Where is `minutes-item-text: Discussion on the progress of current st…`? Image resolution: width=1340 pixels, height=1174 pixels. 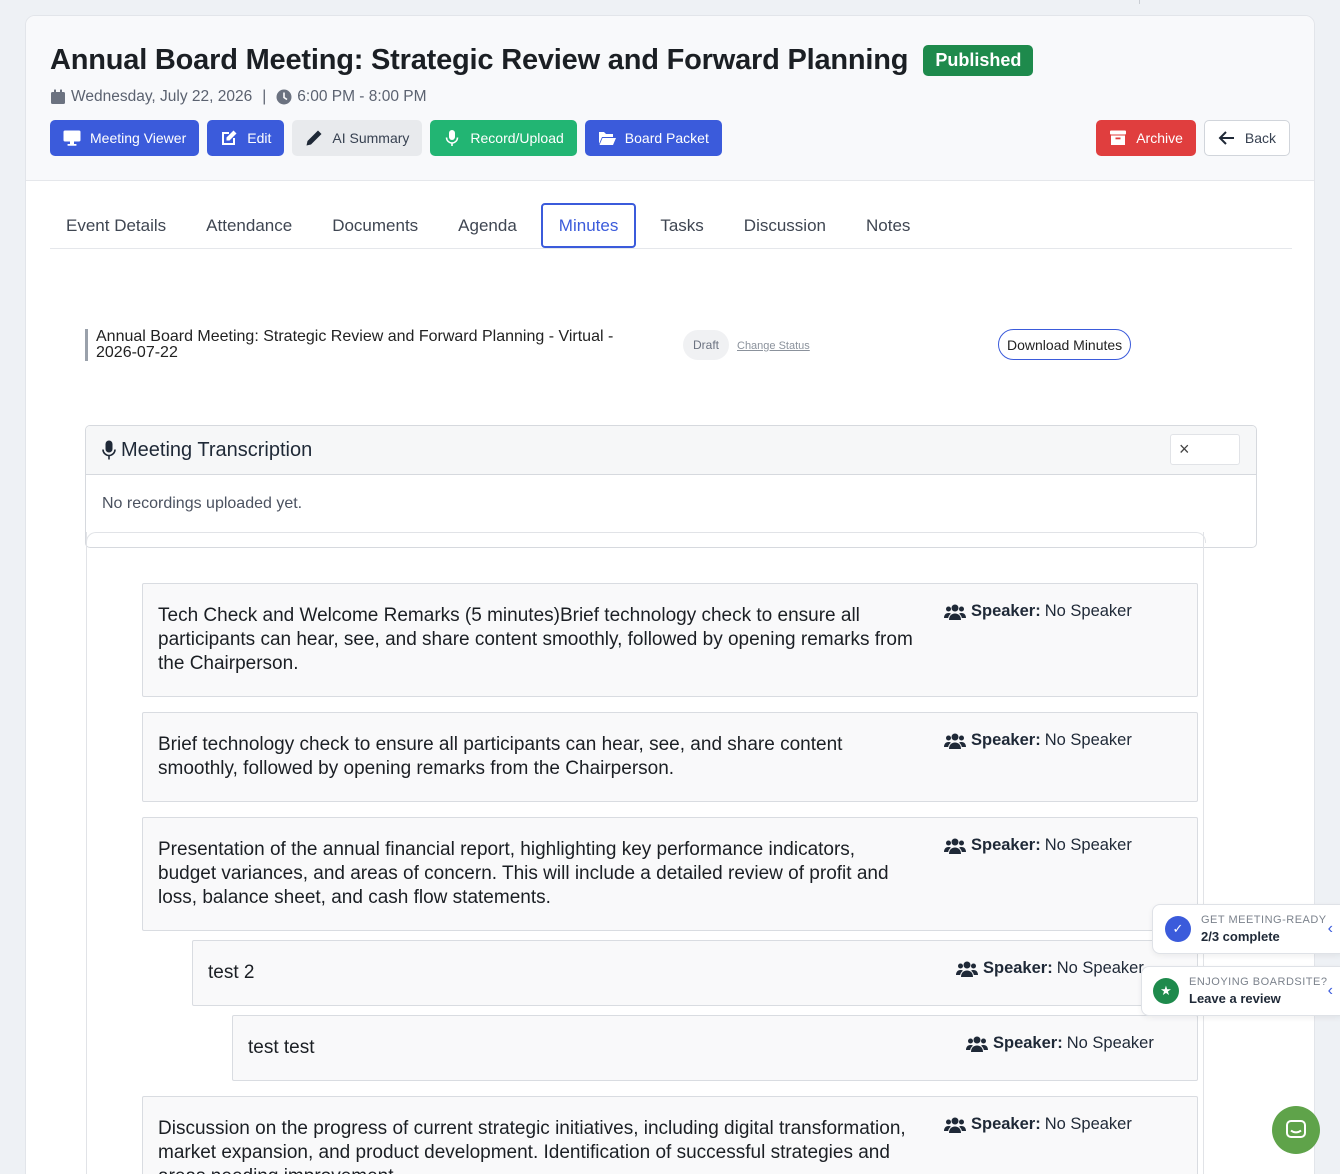
minutes-item-text: Discussion on the progress of current st… is located at coordinates (532, 1146).